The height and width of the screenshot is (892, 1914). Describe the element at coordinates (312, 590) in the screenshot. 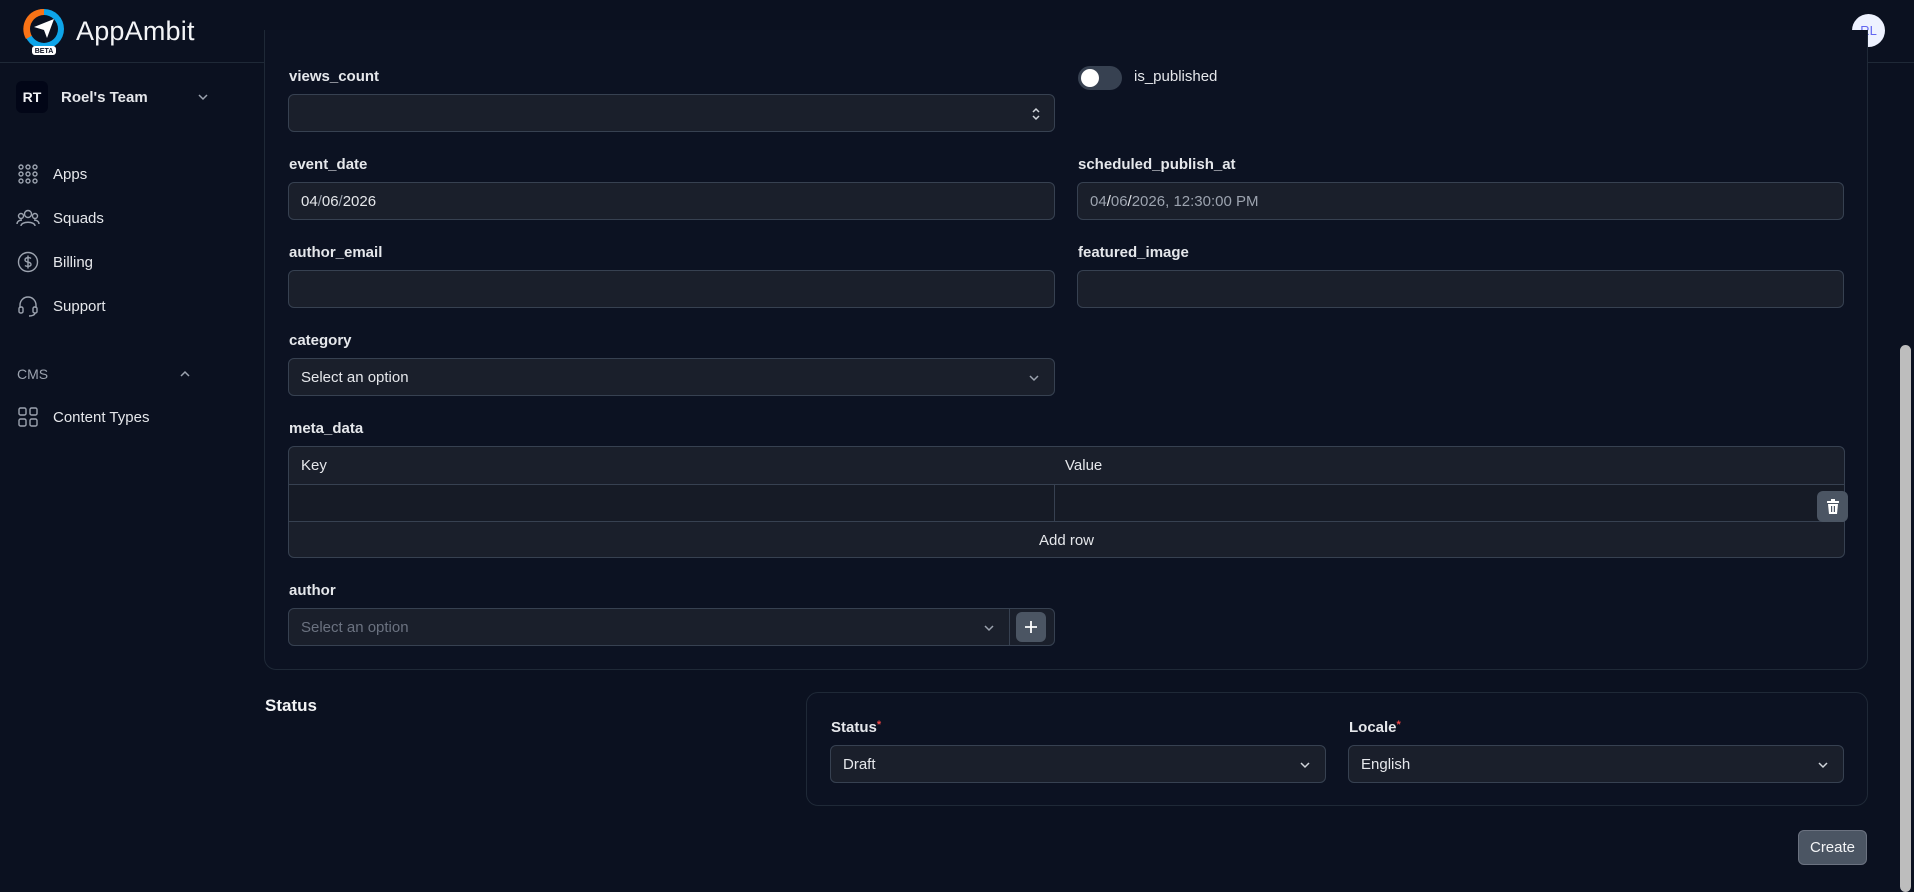

I see `author-label: author` at that location.